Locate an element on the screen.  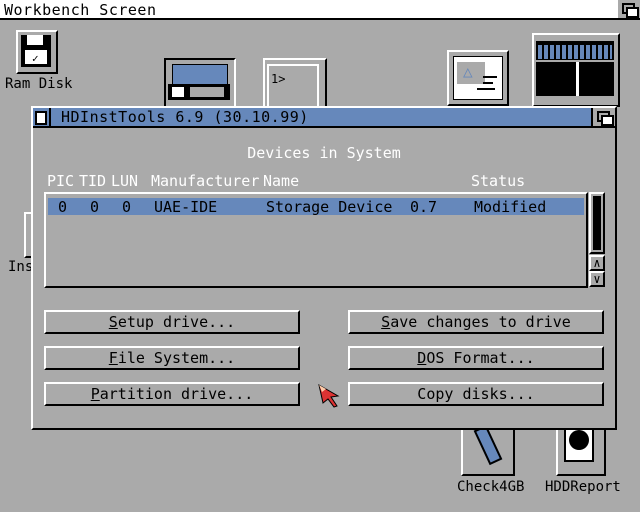
device-manufacturer: UAE-IDE is located at coordinates (186, 207).